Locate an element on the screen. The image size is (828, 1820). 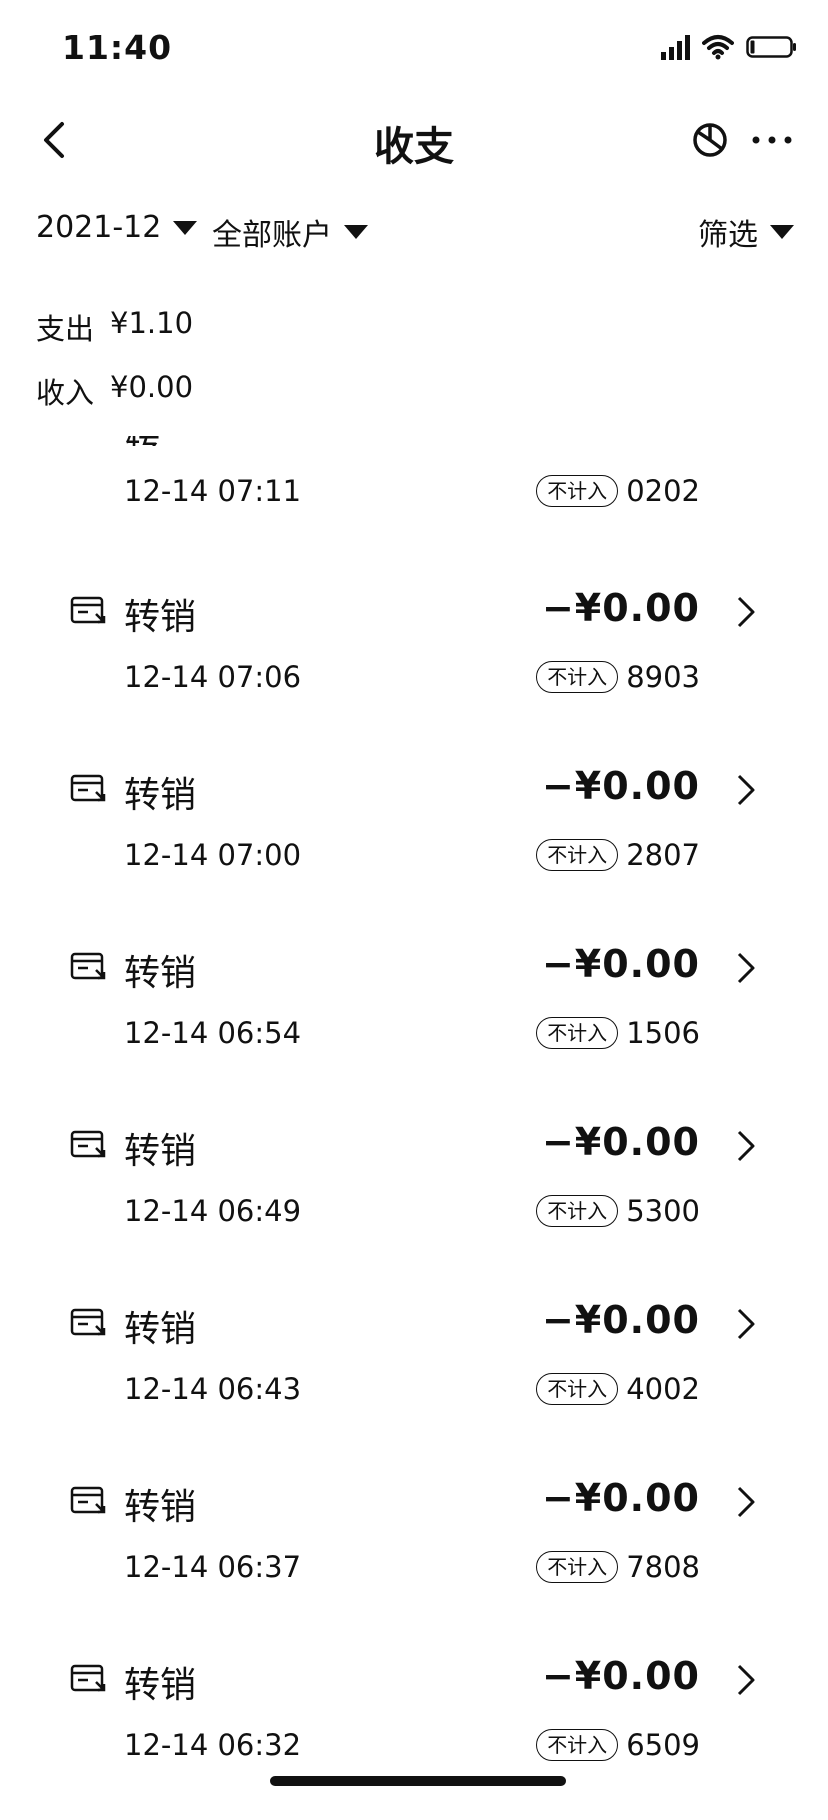
expense-summary: 支出 ¥1.10 is located at coordinates (114, 327).